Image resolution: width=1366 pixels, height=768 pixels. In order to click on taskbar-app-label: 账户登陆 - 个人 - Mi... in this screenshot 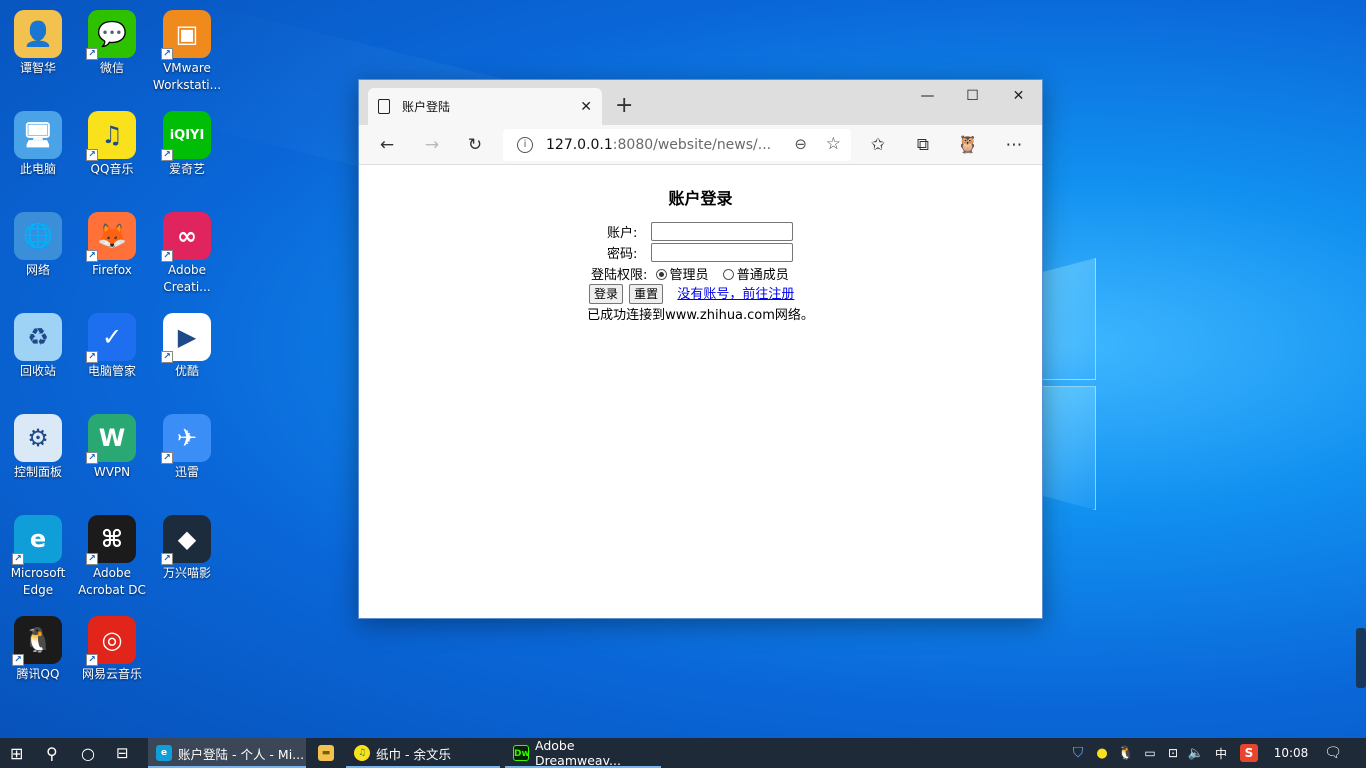, I will do `click(241, 754)`.